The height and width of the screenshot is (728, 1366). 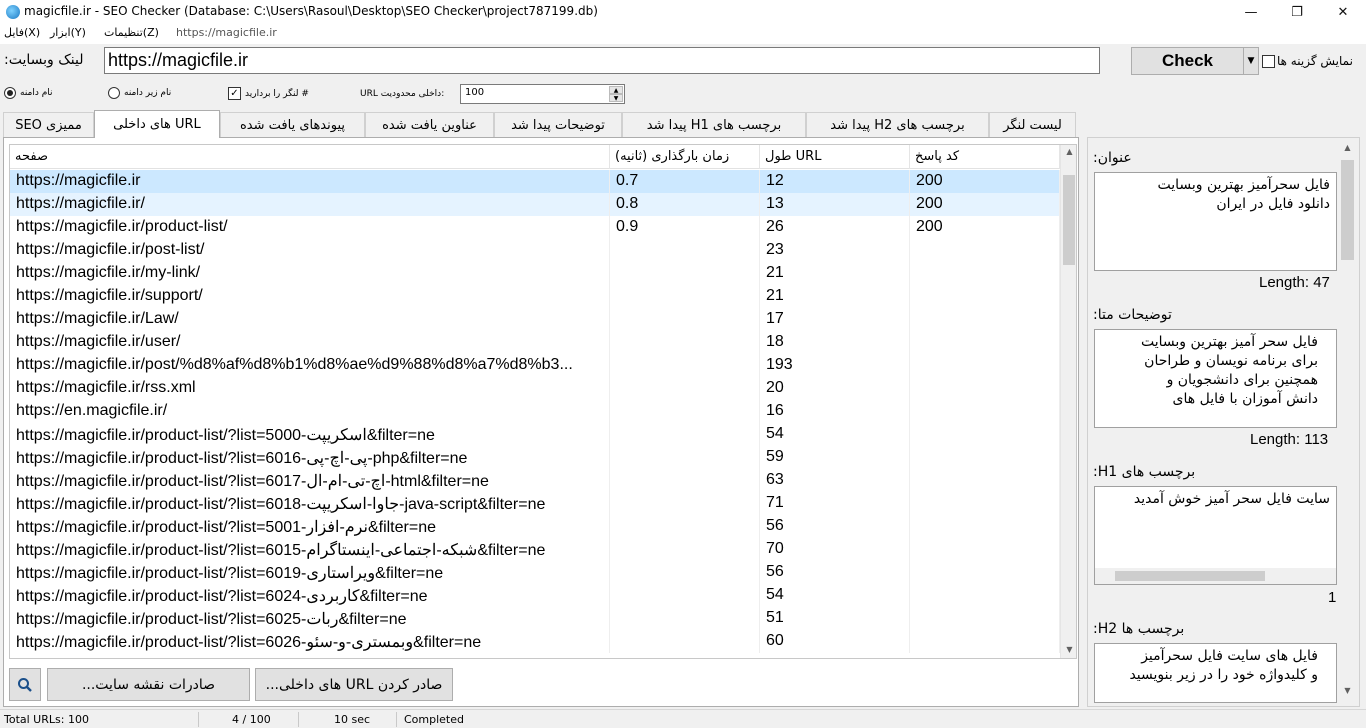 I want to click on table-row: https://magicfile.ir 0.7 12 200, so click(x=535, y=181).